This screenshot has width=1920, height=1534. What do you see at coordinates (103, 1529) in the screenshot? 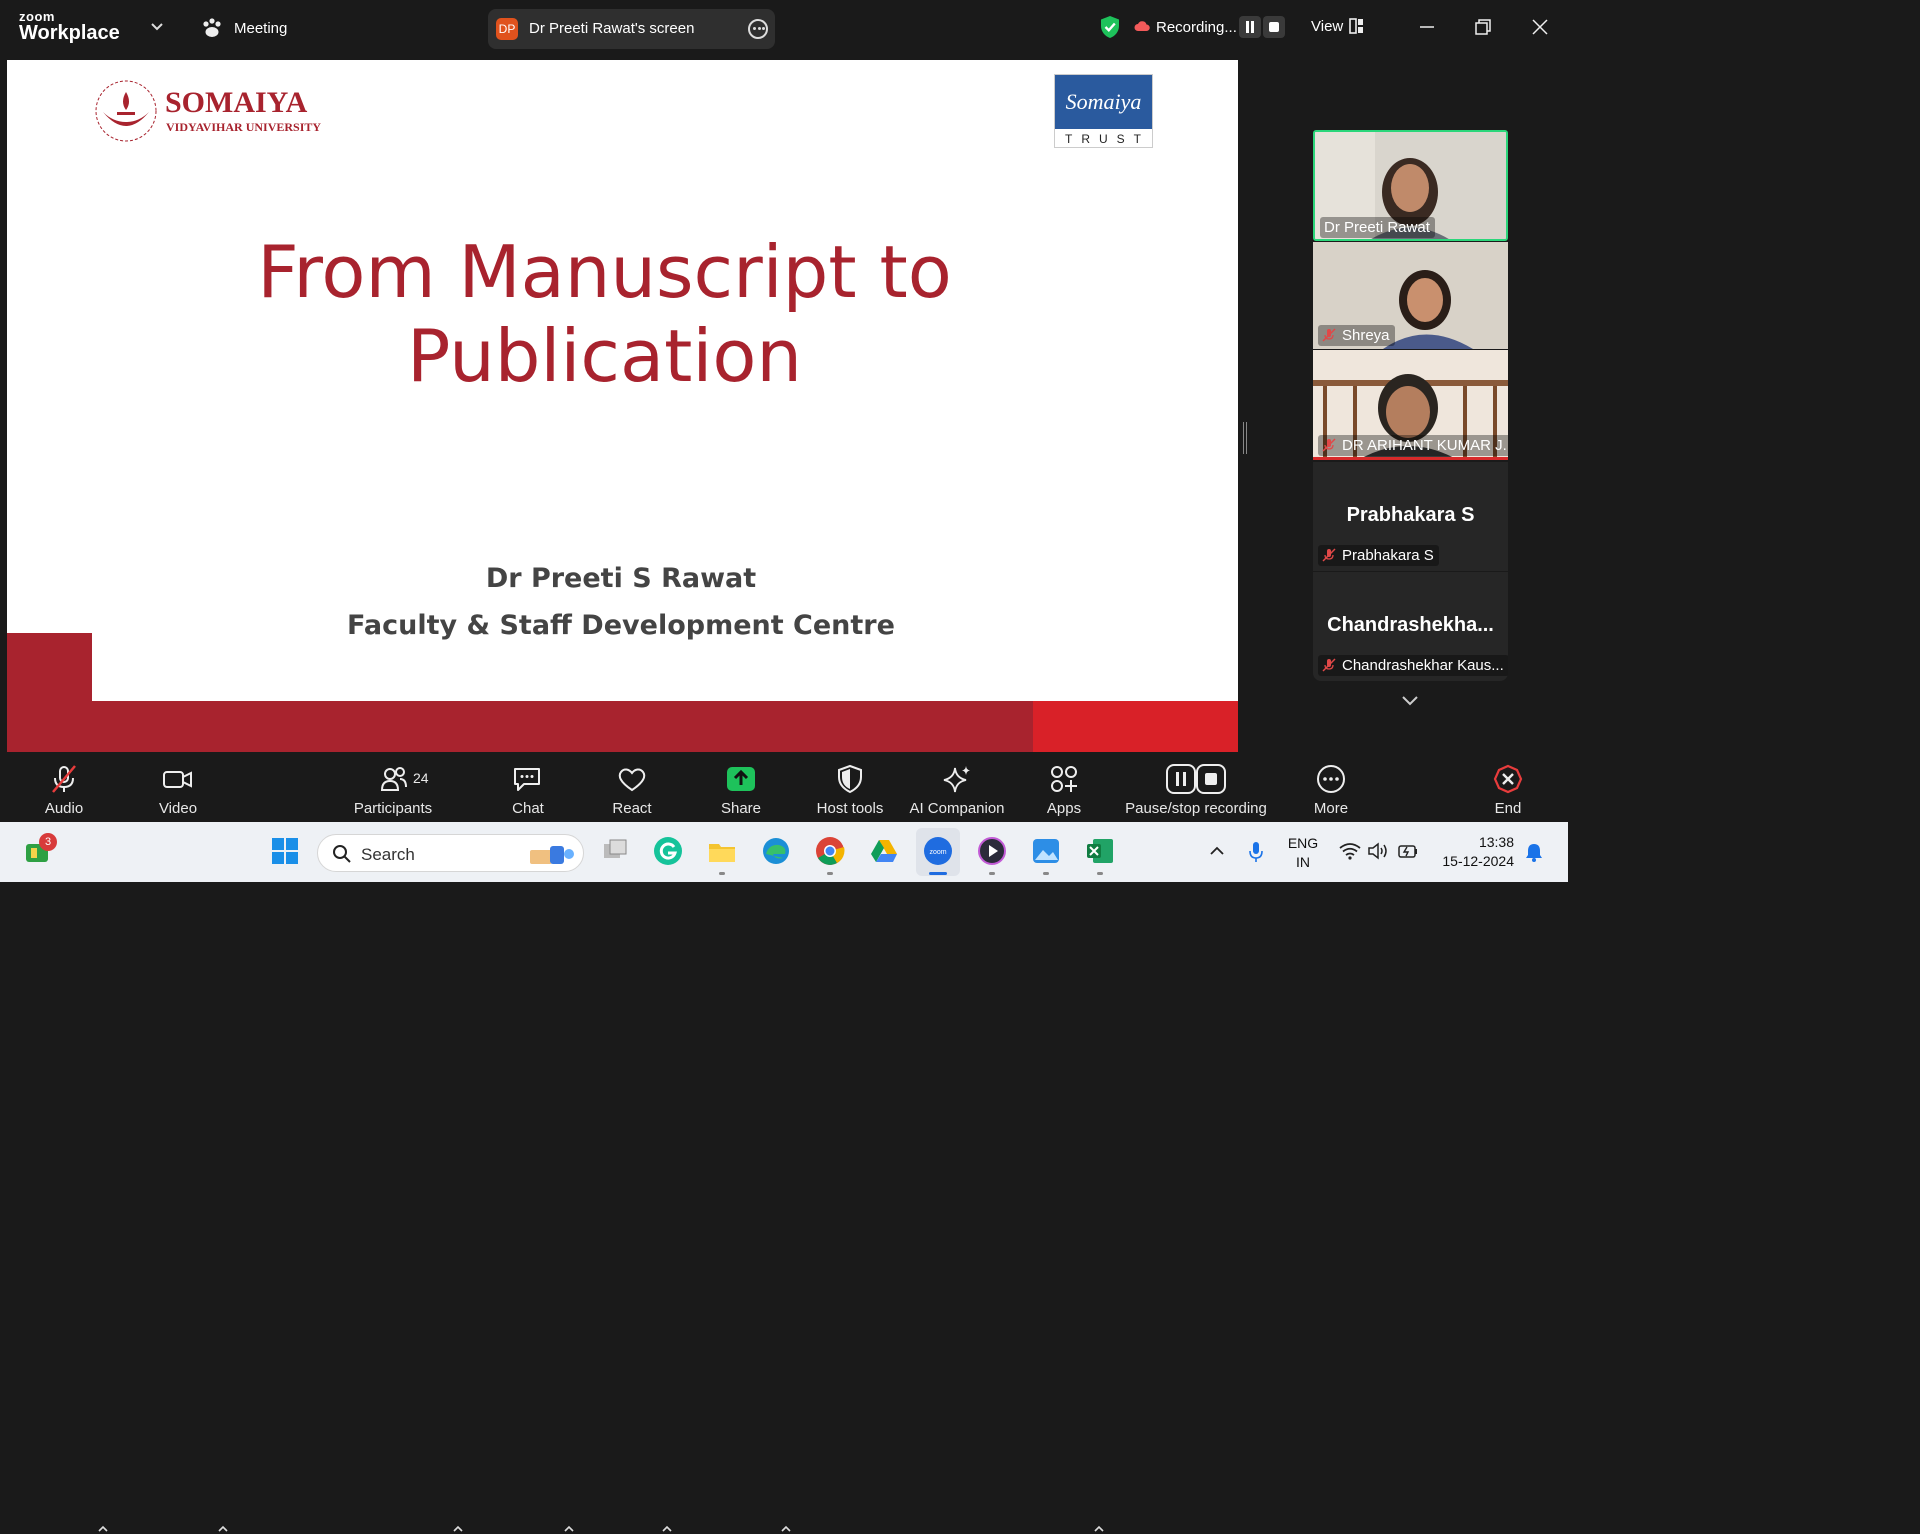
I see `audio-options-caret-icon` at bounding box center [103, 1529].